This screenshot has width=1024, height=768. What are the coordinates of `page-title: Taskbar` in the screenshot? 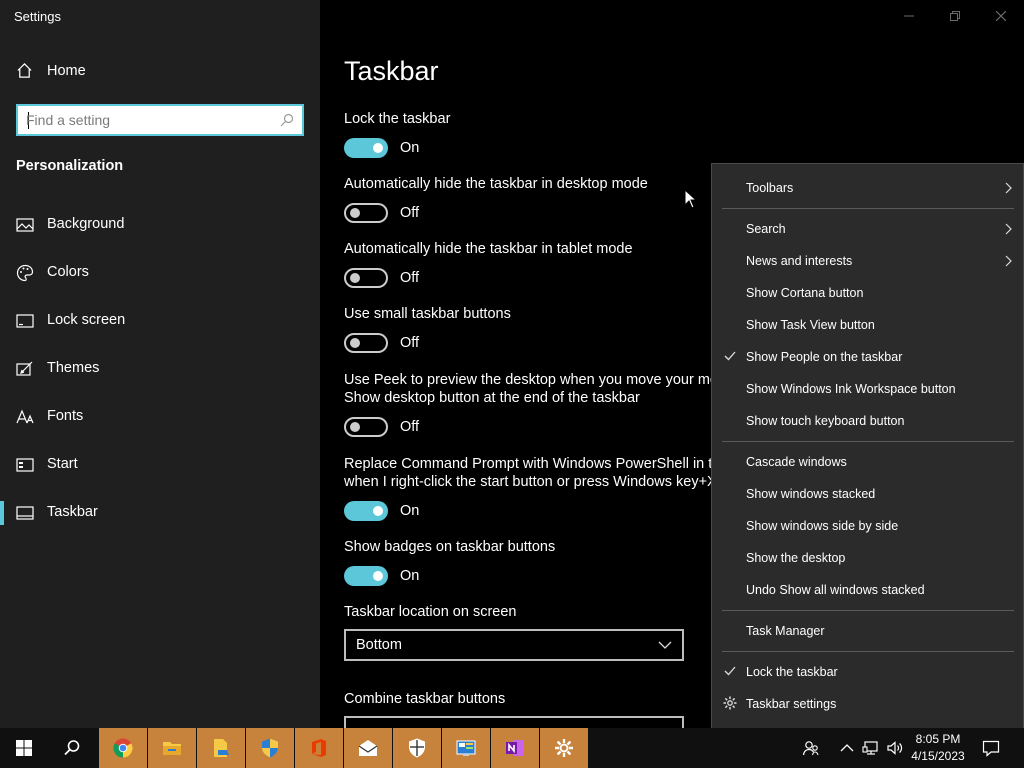 It's located at (391, 71).